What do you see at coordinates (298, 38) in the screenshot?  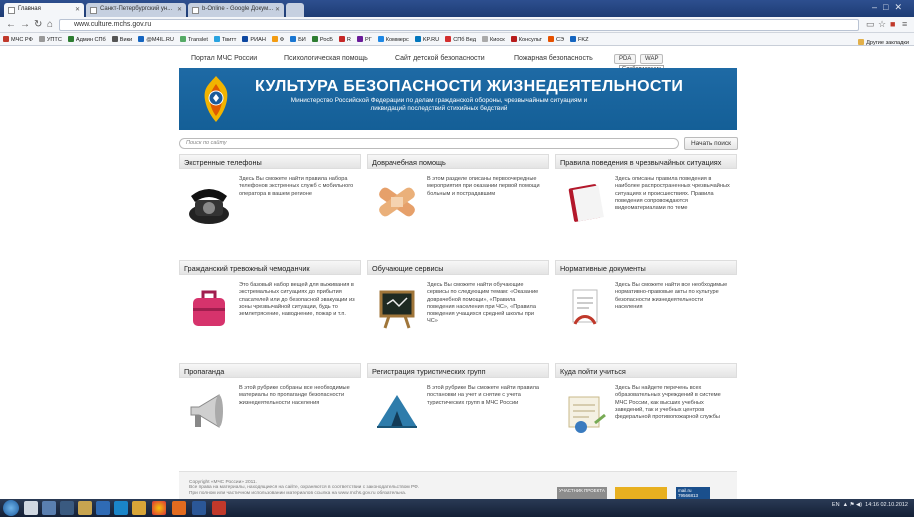 I see `bookmark-item: БИ` at bounding box center [298, 38].